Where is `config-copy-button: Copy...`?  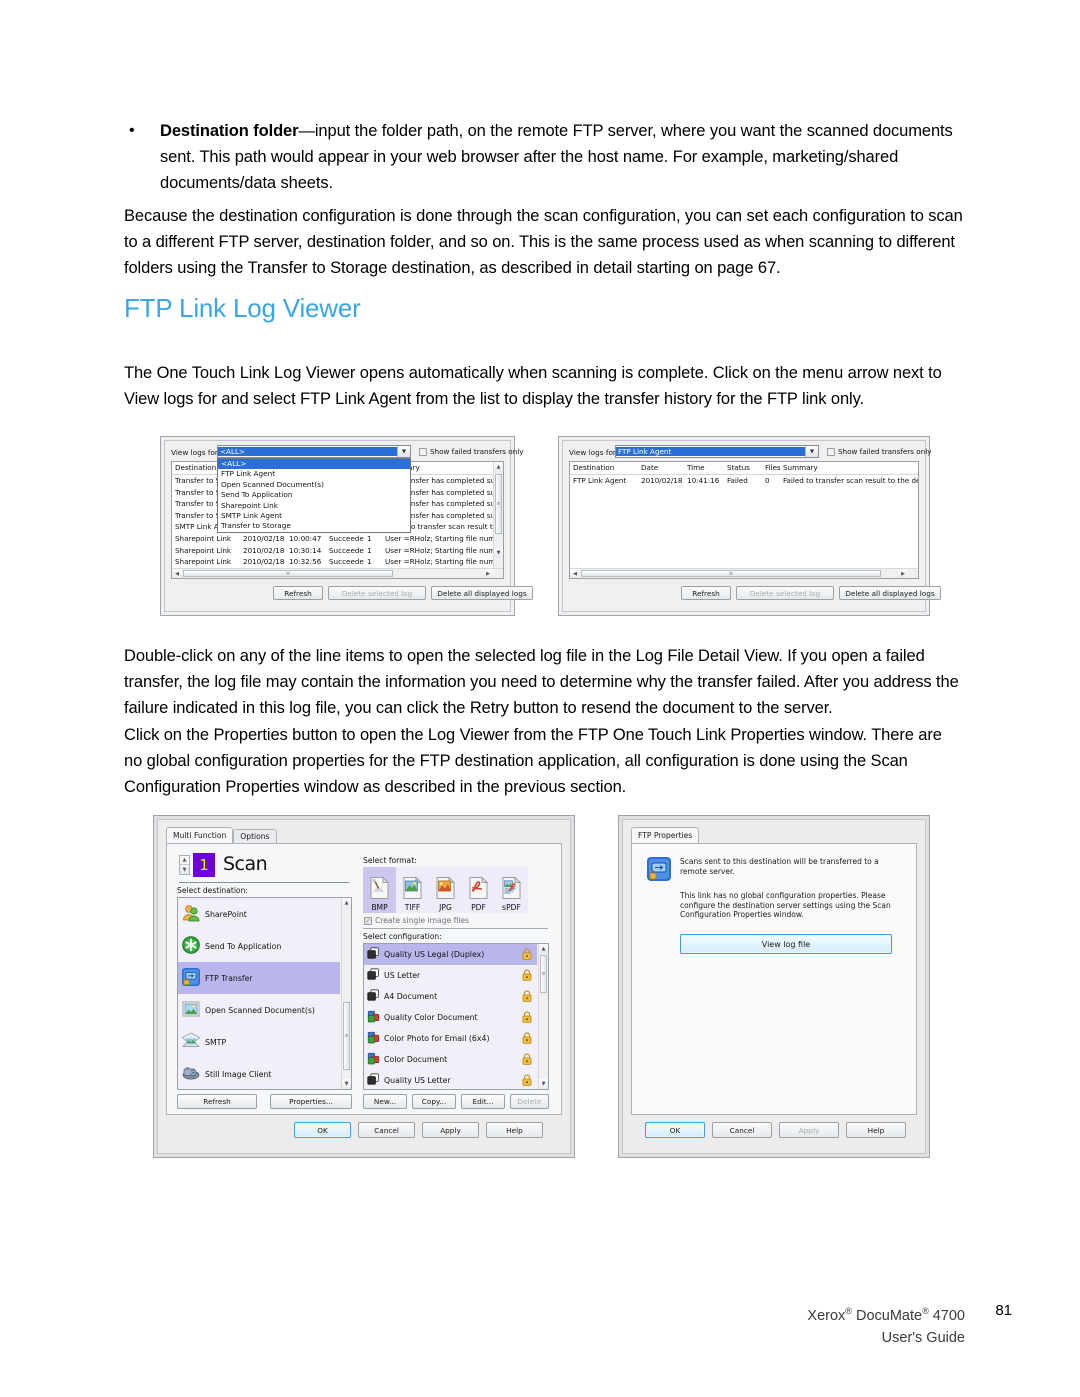 config-copy-button: Copy... is located at coordinates (434, 1101).